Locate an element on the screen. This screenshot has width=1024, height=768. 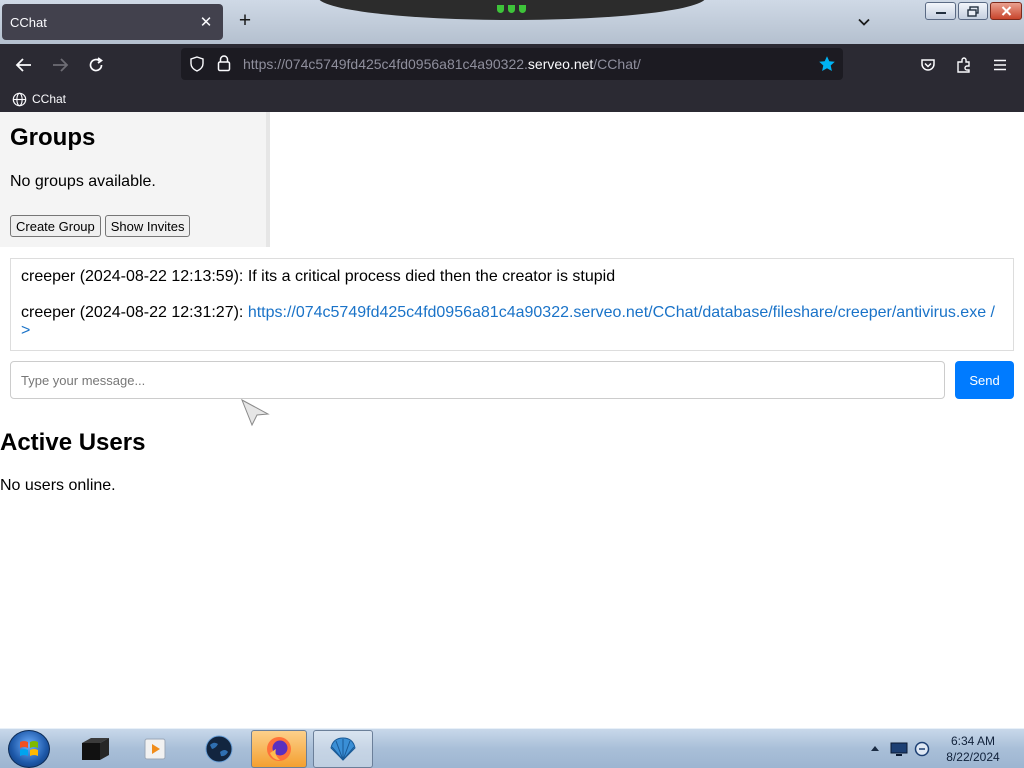
taskbar-firefox is located at coordinates (279, 749).